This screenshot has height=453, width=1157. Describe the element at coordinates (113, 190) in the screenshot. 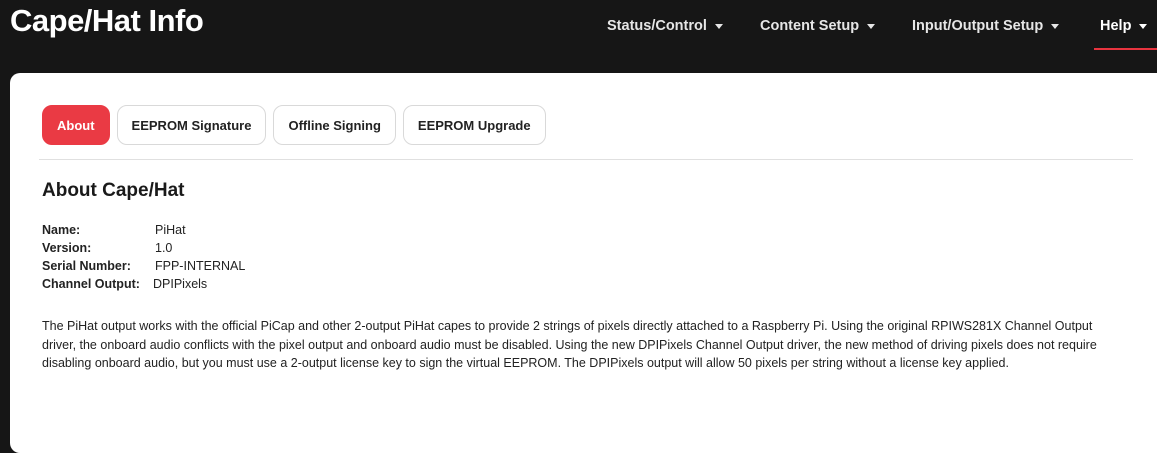

I see `section-title: About Cape/Hat` at that location.